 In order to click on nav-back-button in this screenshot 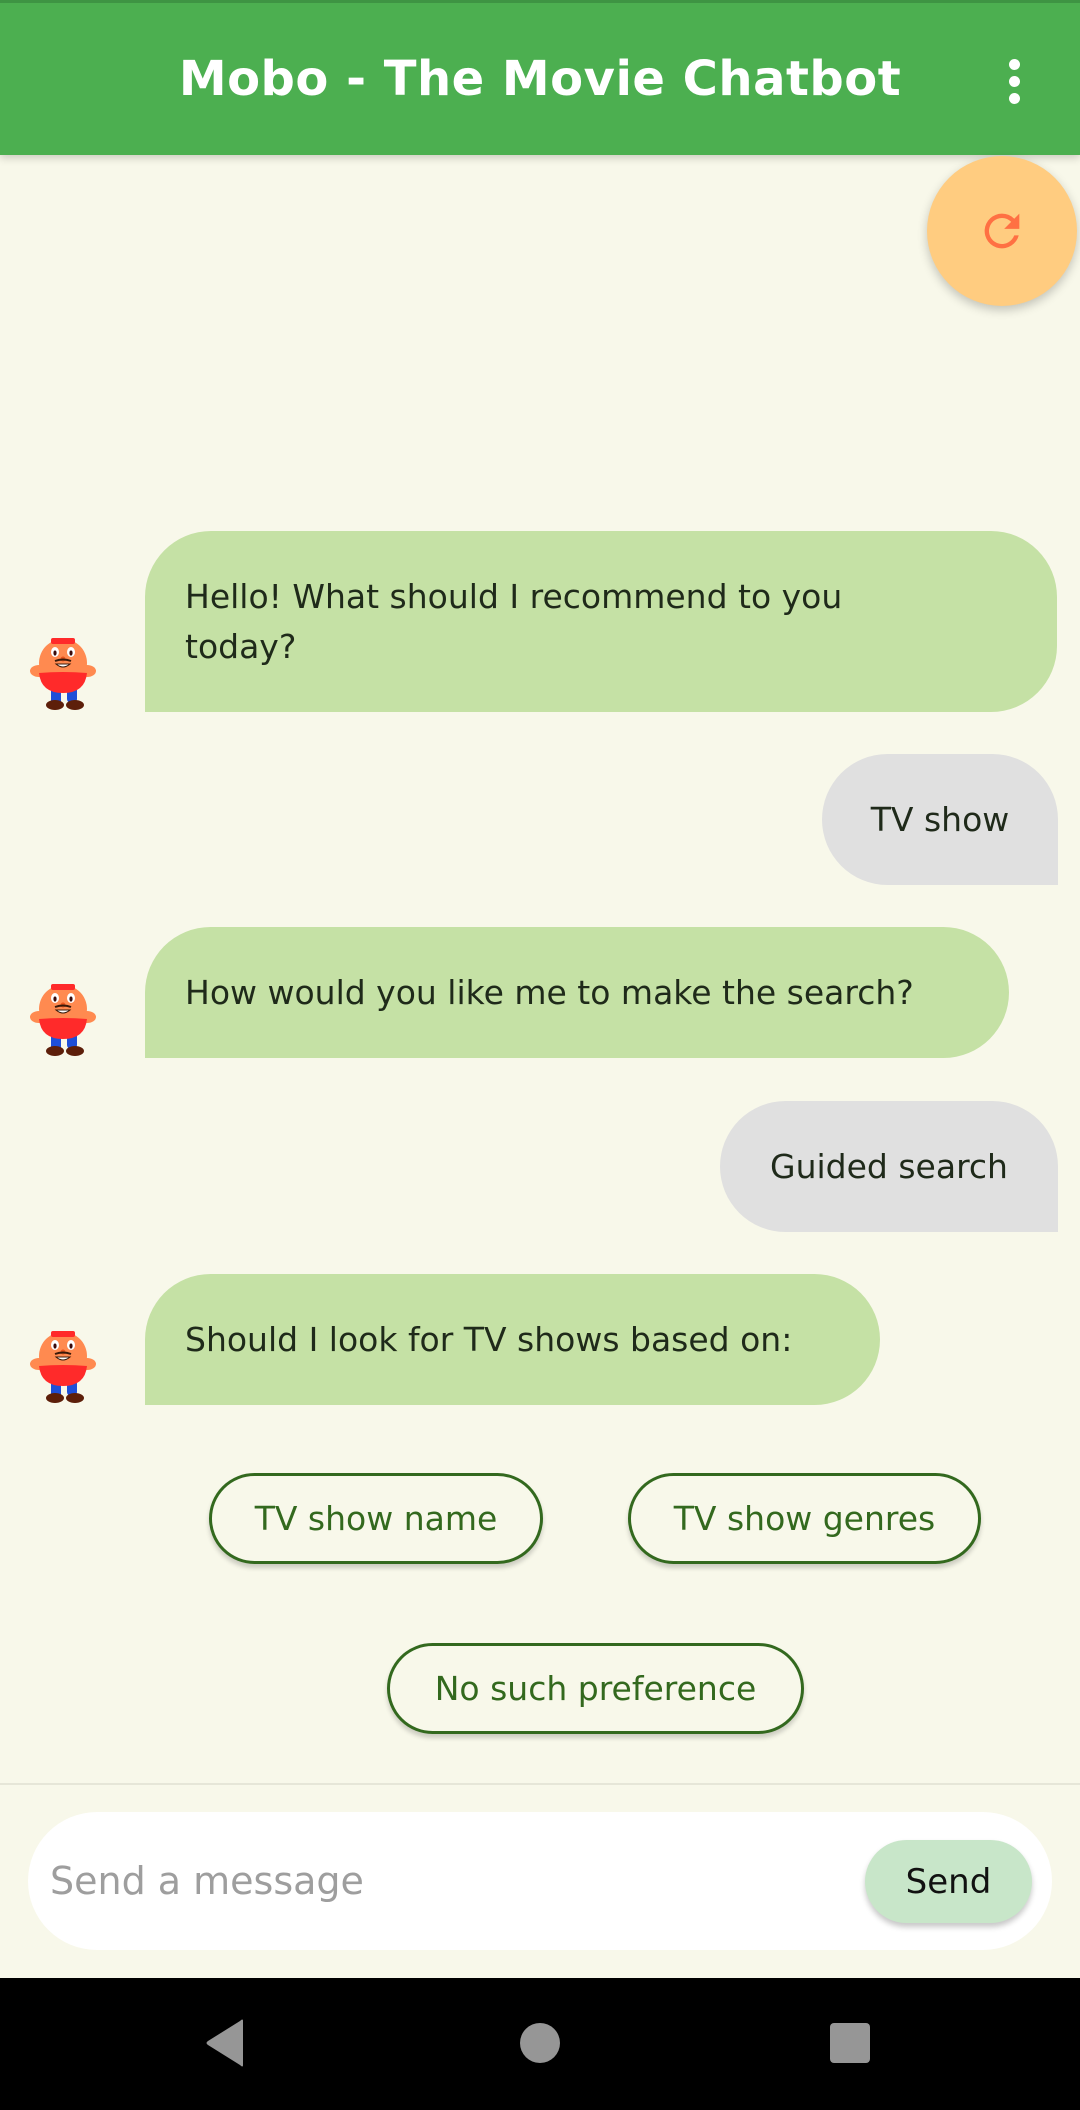, I will do `click(225, 2043)`.